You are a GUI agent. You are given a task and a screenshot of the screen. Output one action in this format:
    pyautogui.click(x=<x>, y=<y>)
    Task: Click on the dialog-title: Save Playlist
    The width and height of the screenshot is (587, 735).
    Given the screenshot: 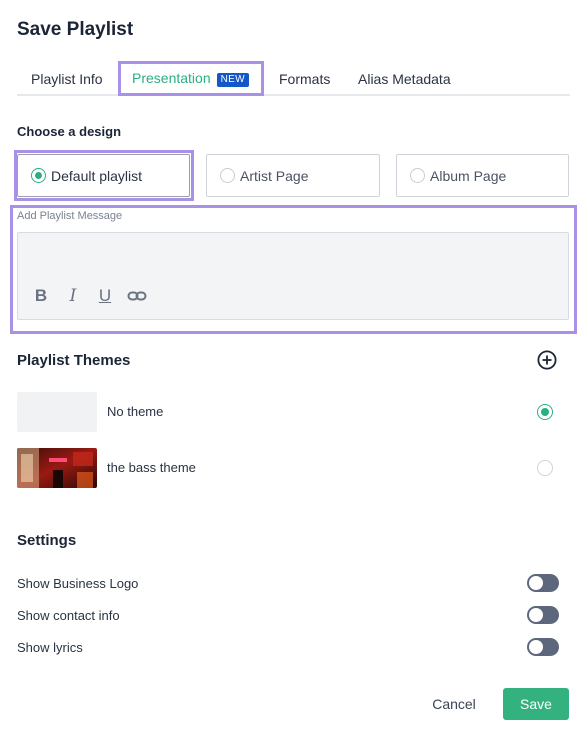 What is the action you would take?
    pyautogui.click(x=75, y=29)
    